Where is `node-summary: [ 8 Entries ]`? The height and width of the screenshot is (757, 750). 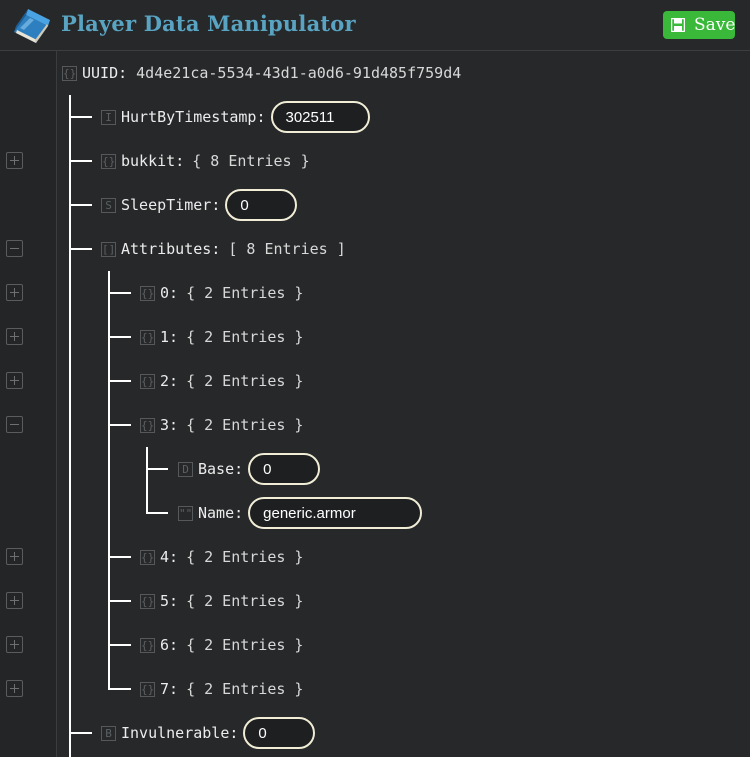
node-summary: [ 8 Entries ] is located at coordinates (287, 249).